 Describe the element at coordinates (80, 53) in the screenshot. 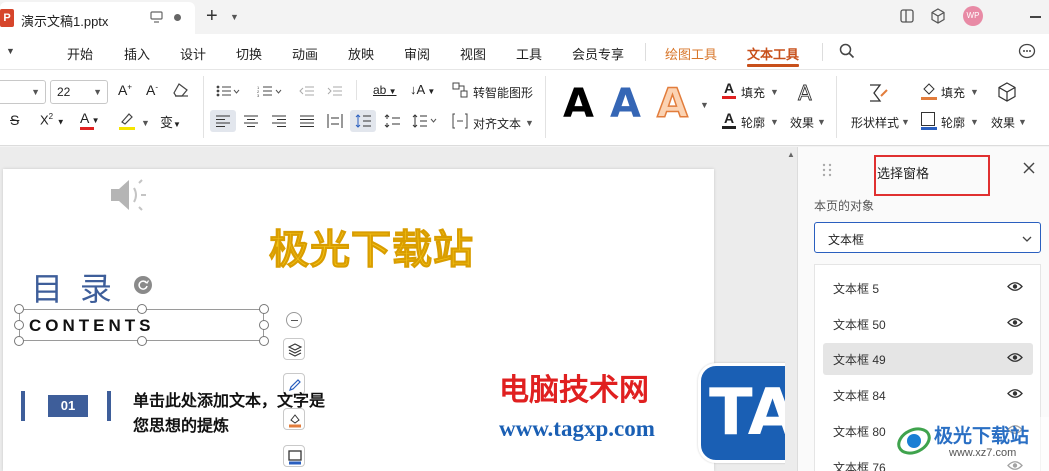

I see `menu-home: 开始` at that location.